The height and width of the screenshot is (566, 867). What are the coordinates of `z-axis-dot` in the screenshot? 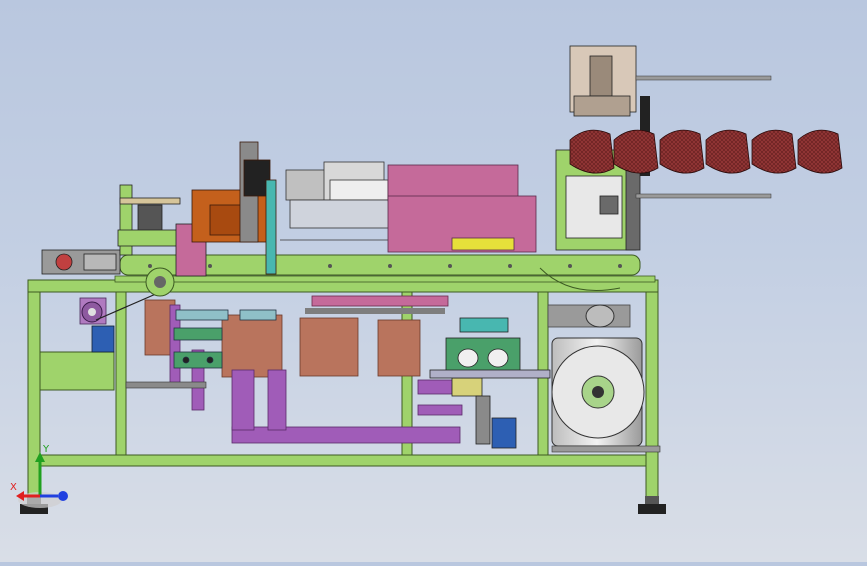 It's located at (63, 496).